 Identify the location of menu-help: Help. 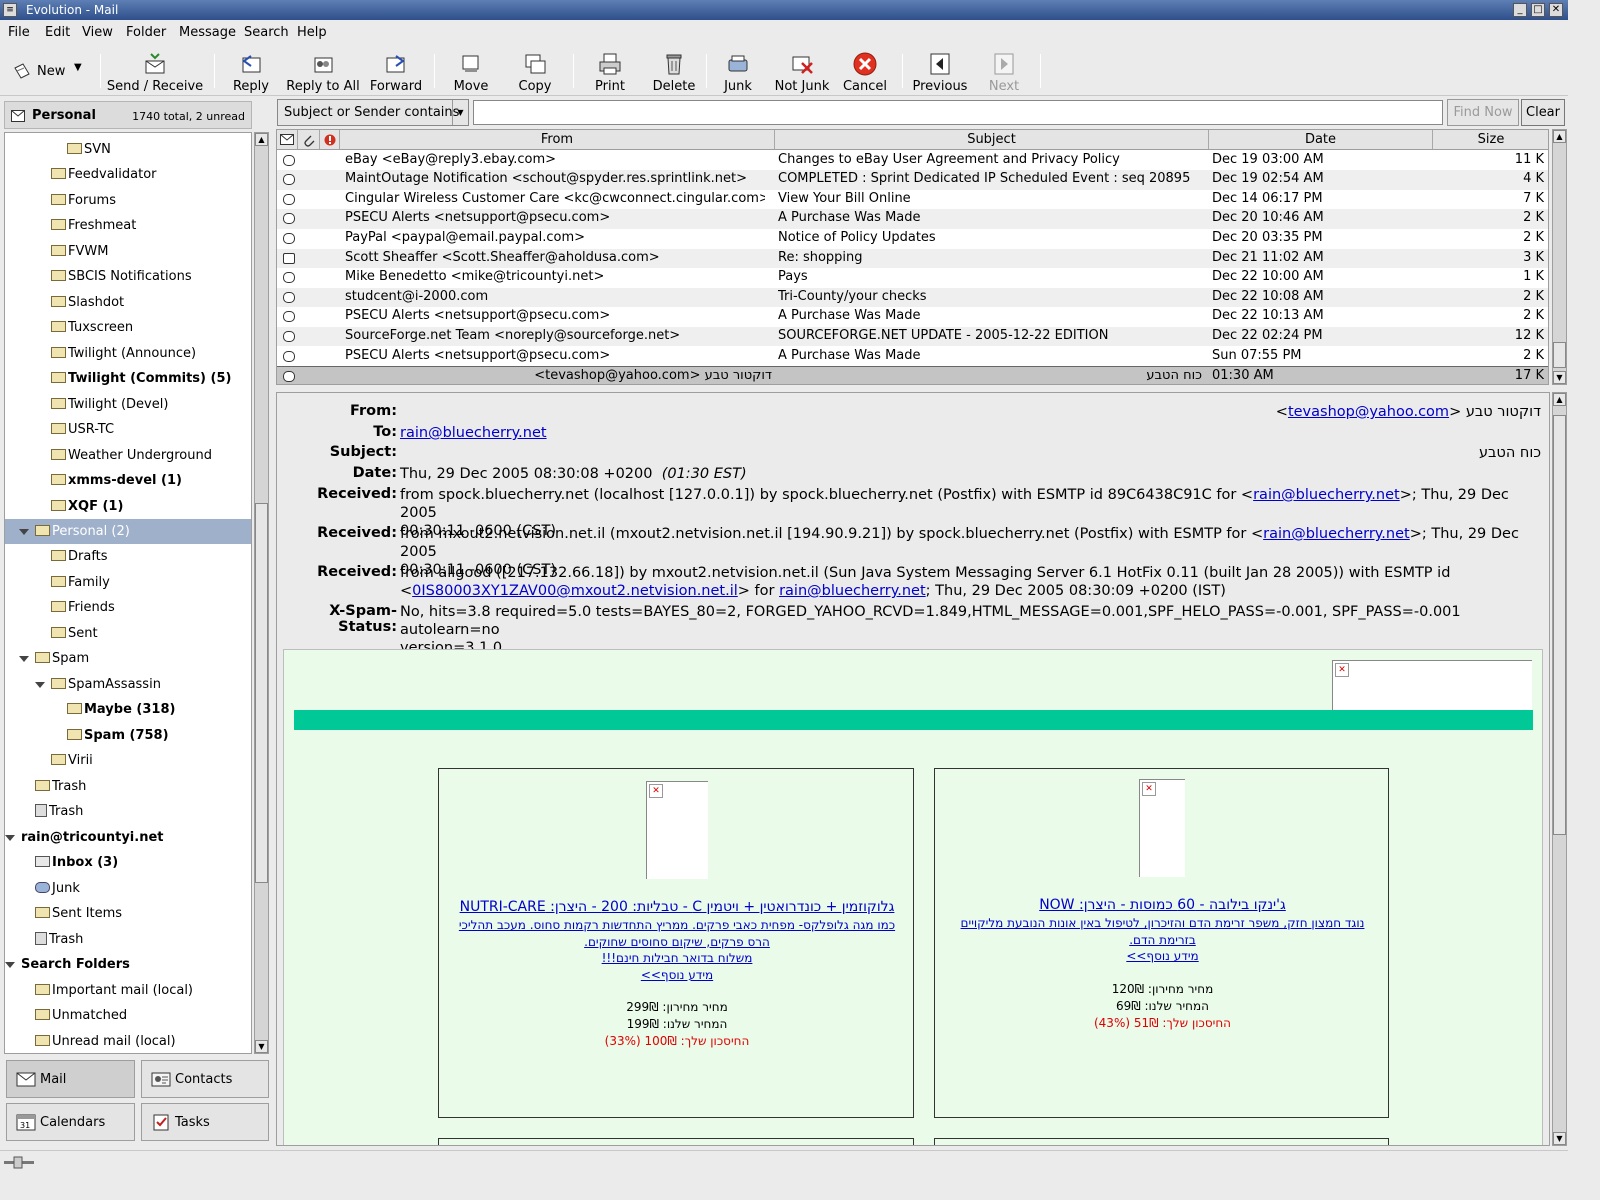
(312, 32).